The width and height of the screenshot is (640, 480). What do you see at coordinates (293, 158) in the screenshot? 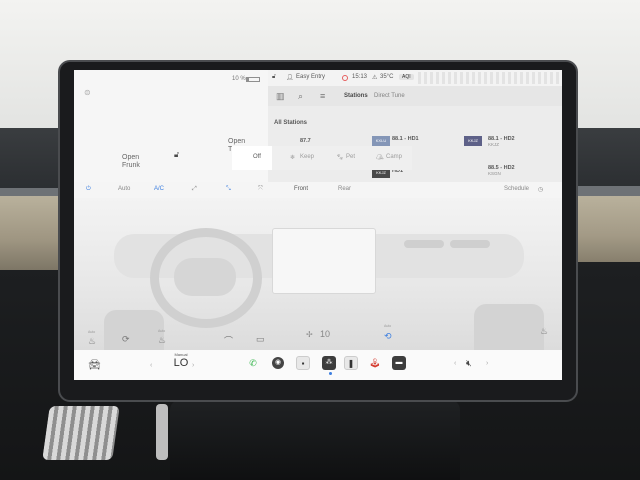
I see `mode-keep-icon: ❄︎` at bounding box center [293, 158].